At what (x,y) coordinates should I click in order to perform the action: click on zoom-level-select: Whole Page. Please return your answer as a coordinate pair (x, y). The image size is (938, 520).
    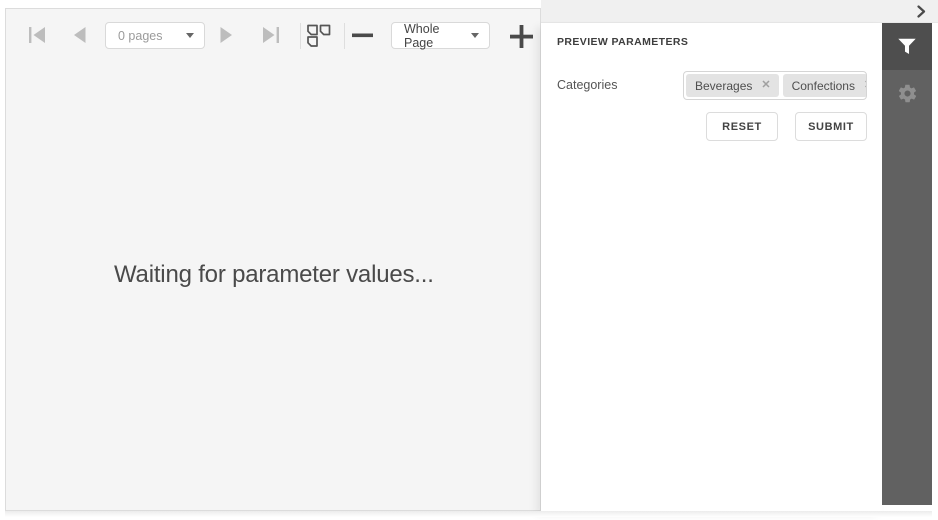
    Looking at the image, I should click on (440, 35).